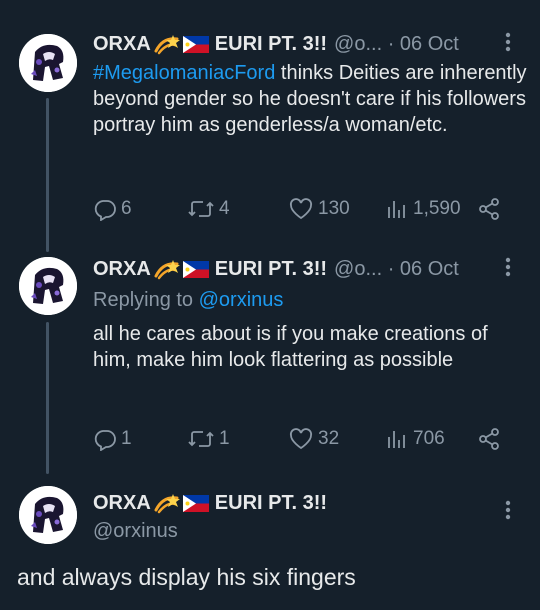 Image resolution: width=540 pixels, height=610 pixels. What do you see at coordinates (186, 577) in the screenshot?
I see `tweet-text: and always display his six fingers` at bounding box center [186, 577].